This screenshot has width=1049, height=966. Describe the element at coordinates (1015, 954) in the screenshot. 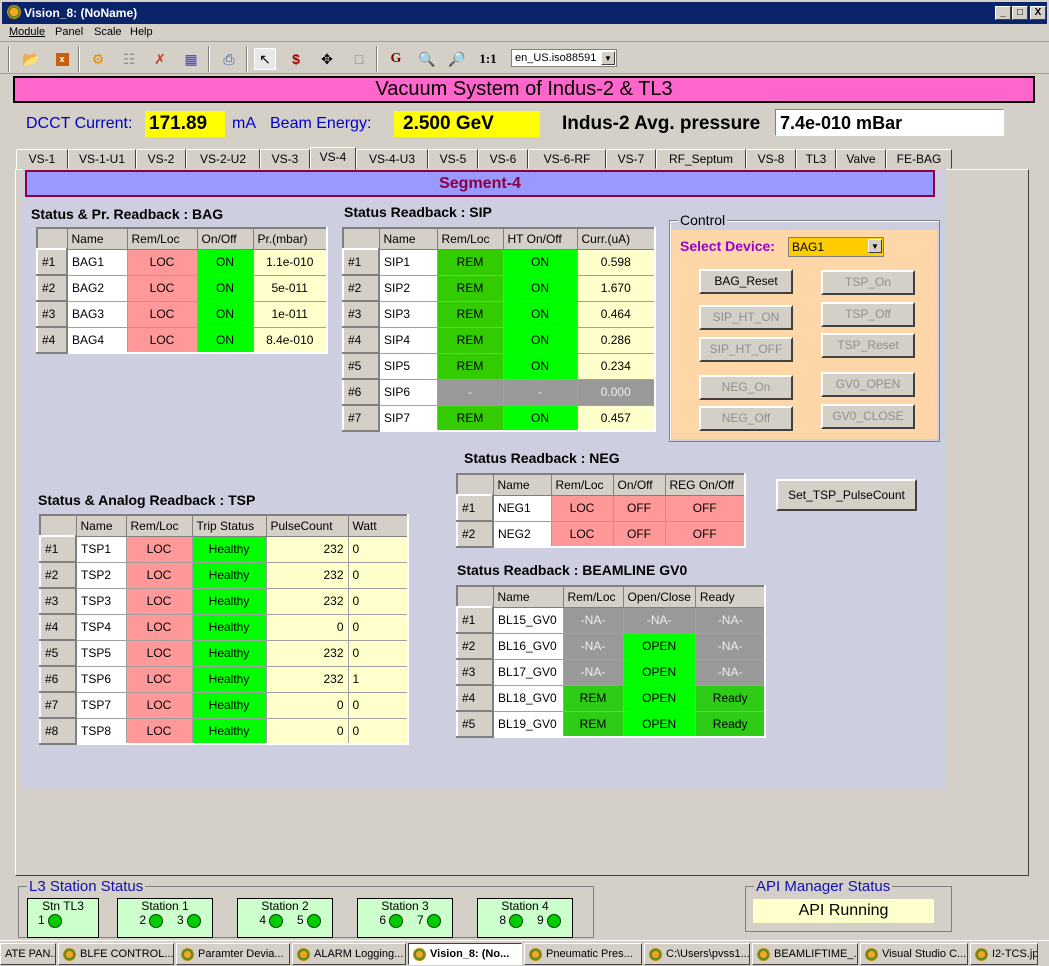

I see `taskbar-item-label: I2-TCS.jp` at that location.